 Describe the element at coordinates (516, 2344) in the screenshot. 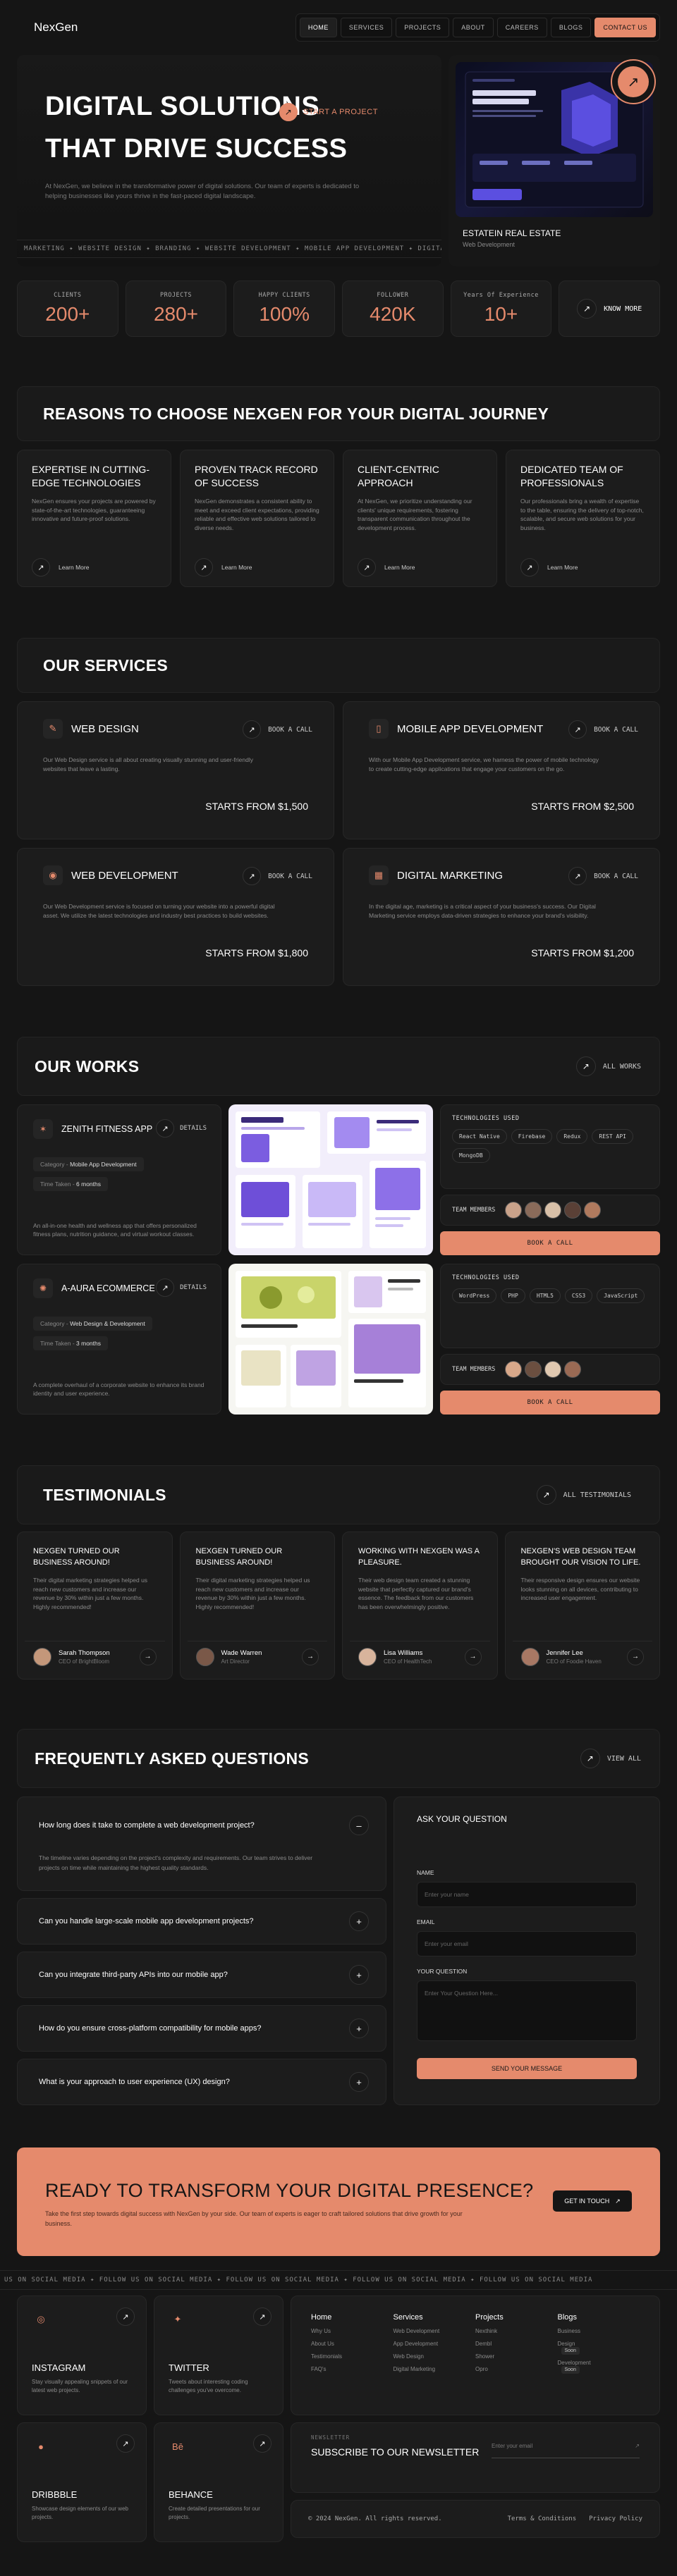

I see `footer-link: Dembl` at that location.